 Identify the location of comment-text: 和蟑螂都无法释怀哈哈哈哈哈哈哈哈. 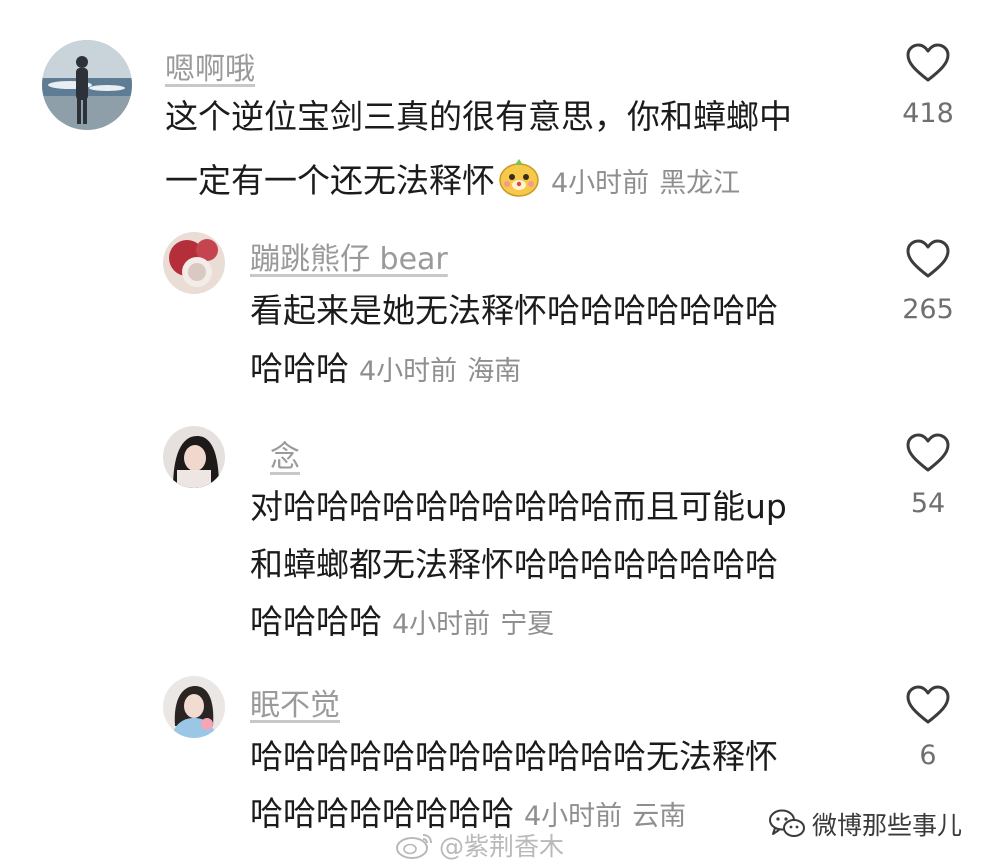
(514, 564).